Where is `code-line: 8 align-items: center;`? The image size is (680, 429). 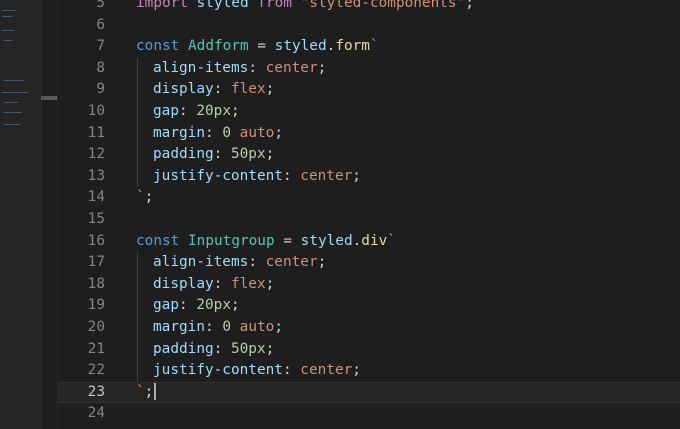
code-line: 8 align-items: center; is located at coordinates (369, 68).